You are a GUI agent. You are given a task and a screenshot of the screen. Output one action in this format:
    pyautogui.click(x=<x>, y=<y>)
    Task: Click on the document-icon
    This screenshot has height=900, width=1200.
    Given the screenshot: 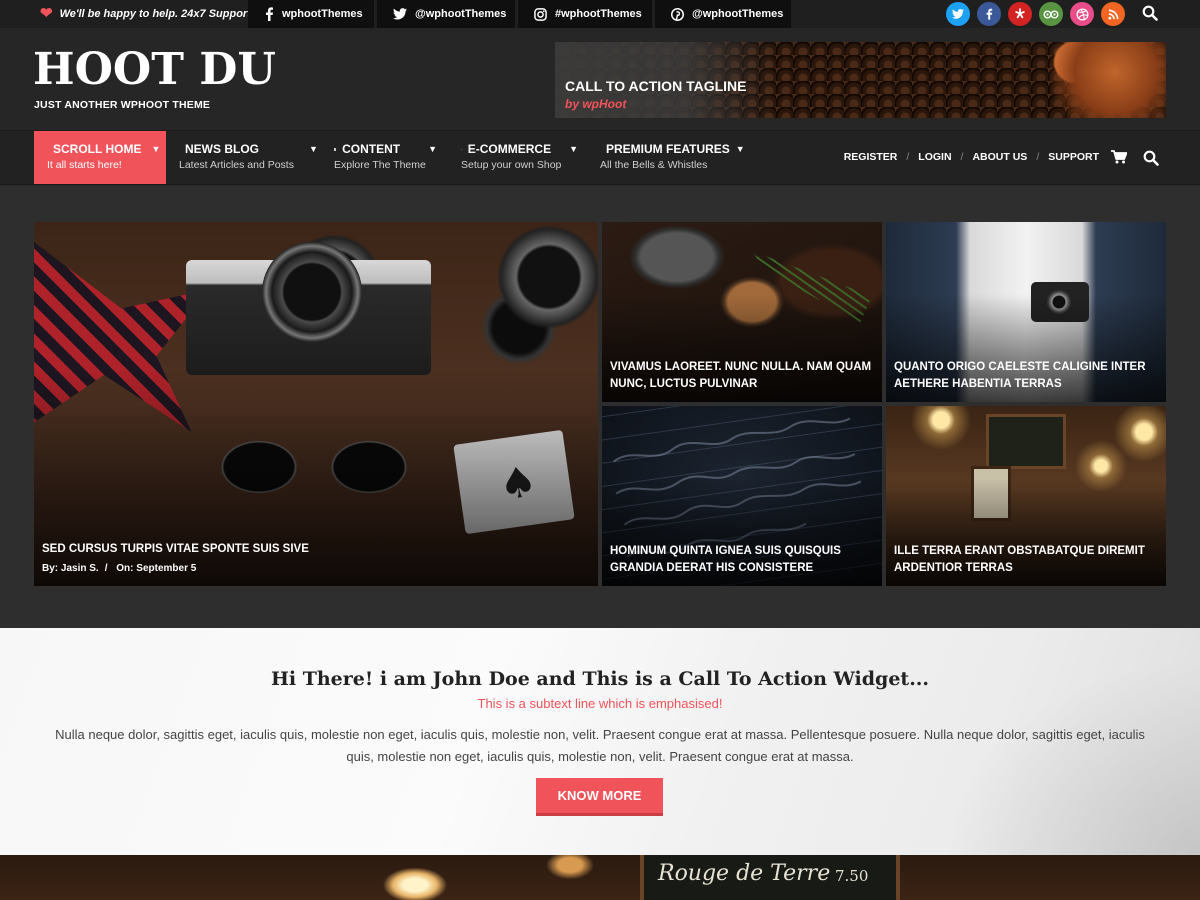 What is the action you would take?
    pyautogui.click(x=335, y=149)
    